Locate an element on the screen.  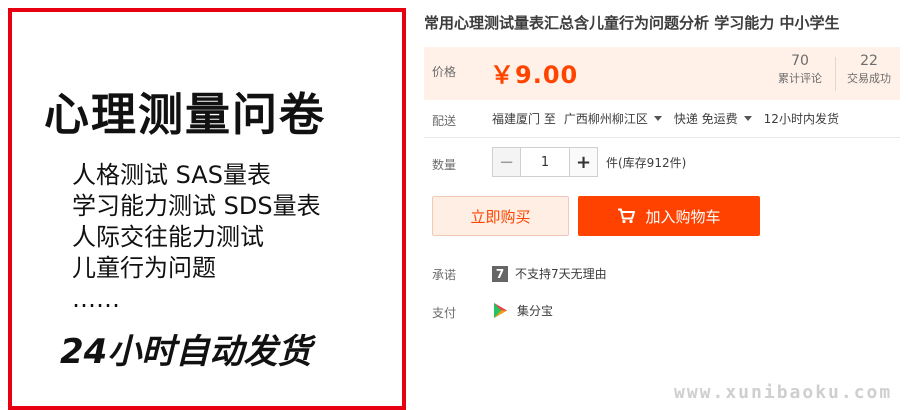
deals-label: 交易成功 is located at coordinates (869, 78).